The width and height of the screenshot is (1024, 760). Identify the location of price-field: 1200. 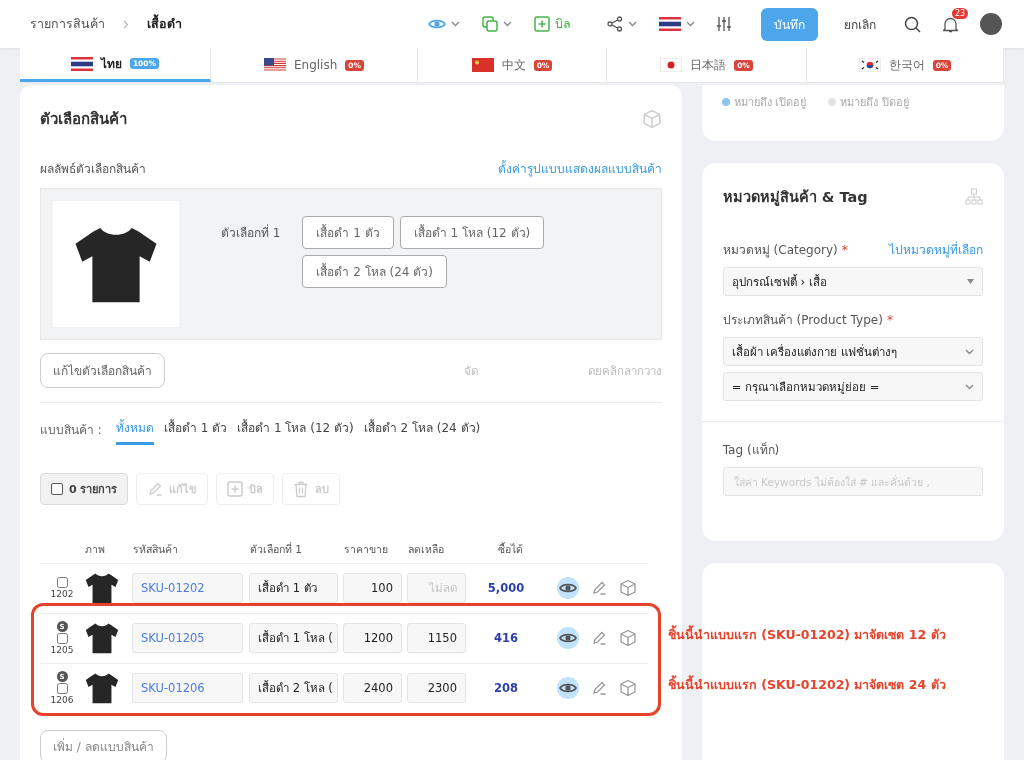
(372, 638).